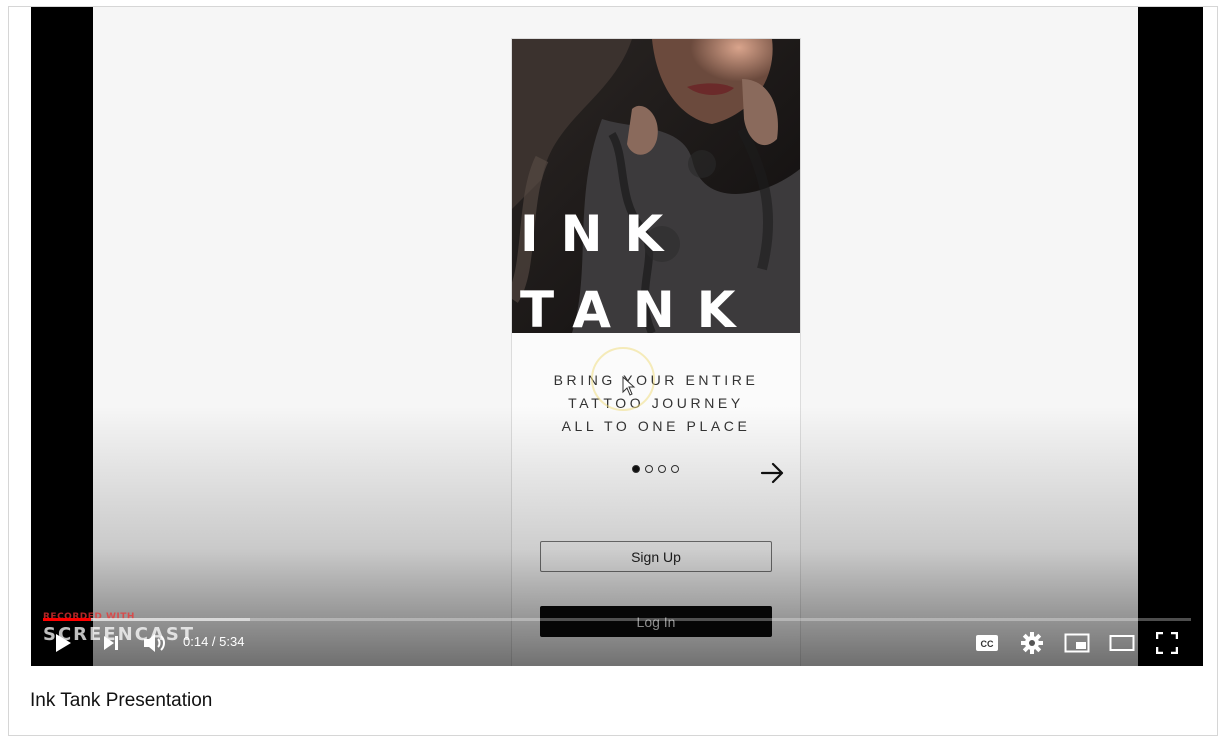 This screenshot has width=1231, height=742. I want to click on fullscreen-button, so click(1167, 643).